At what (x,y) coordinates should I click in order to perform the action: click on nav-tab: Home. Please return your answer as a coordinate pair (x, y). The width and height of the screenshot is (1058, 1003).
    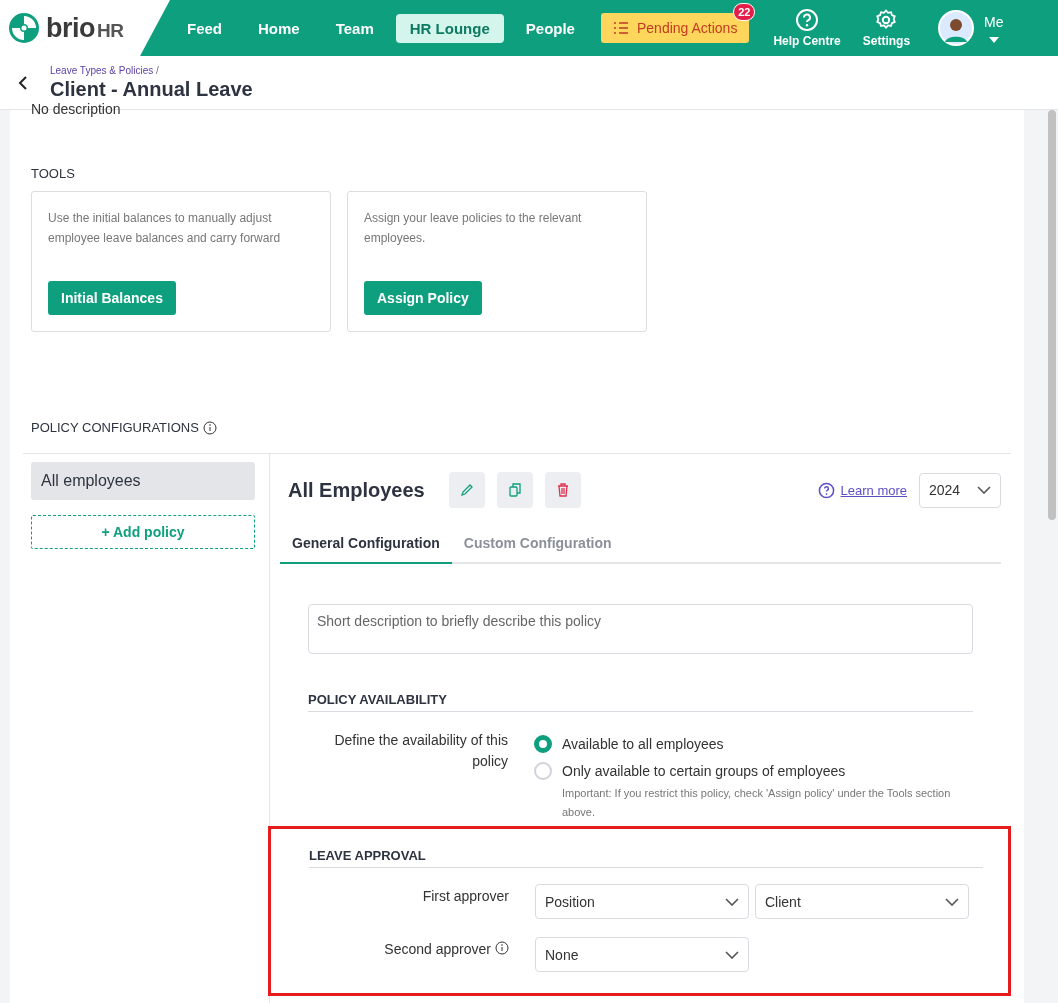
    Looking at the image, I should click on (279, 28).